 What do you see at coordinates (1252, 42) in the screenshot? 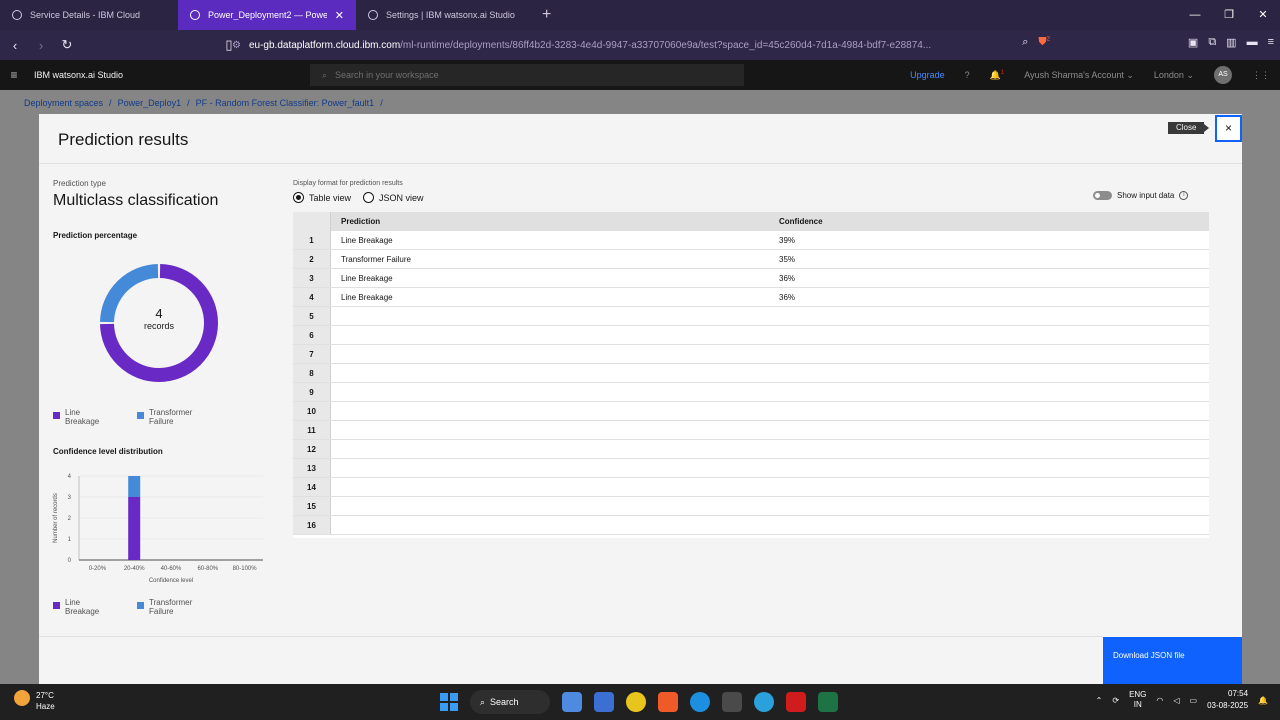
I see `wallet-icon: ▬` at bounding box center [1252, 42].